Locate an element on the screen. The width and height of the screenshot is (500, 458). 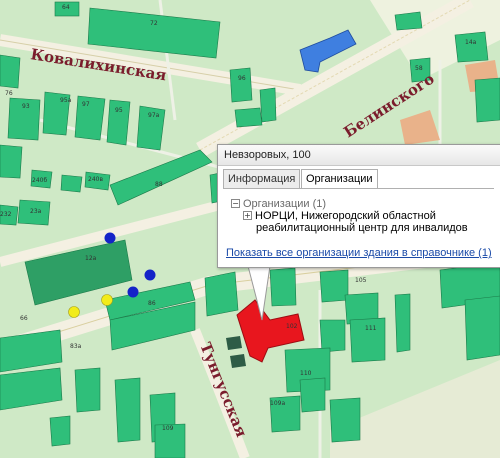
organization-name-line1: НОРЦИ, Нижегородский областной is located at coordinates (345, 216).